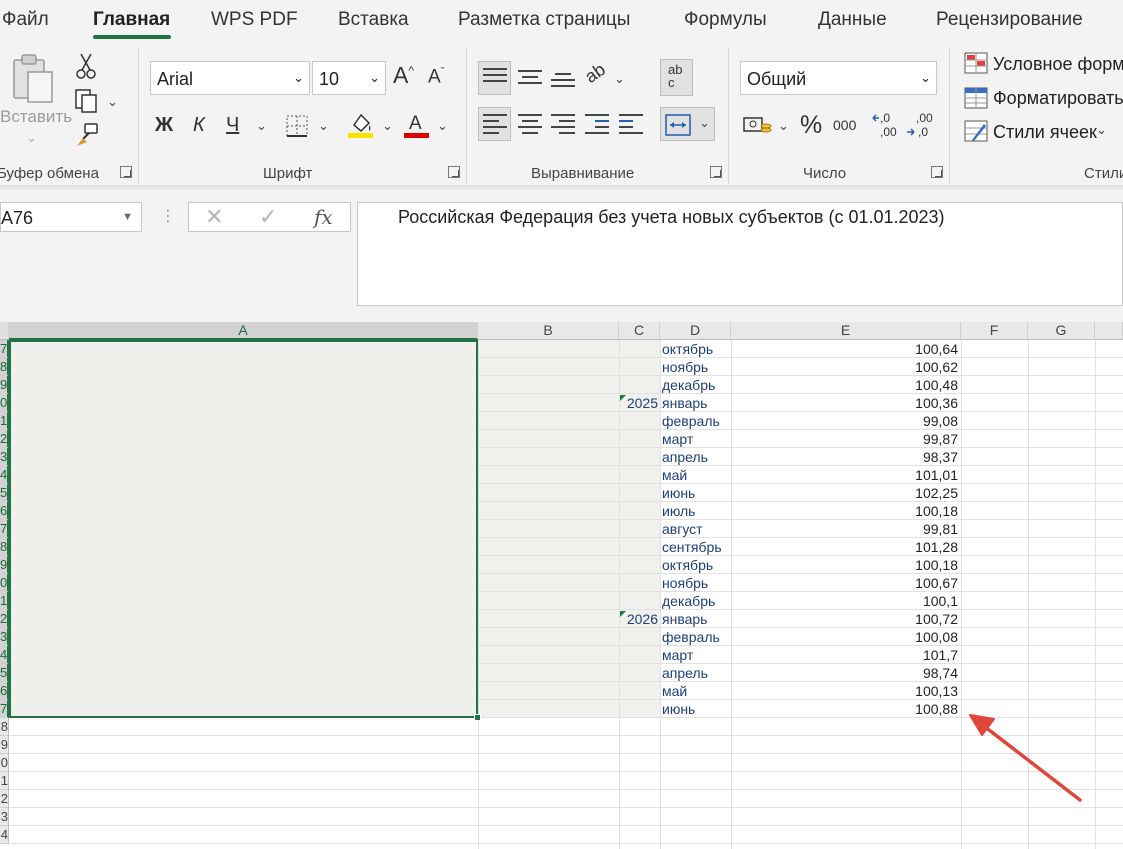  Describe the element at coordinates (844, 655) in the screenshot. I see `value-cell: 101,7` at that location.